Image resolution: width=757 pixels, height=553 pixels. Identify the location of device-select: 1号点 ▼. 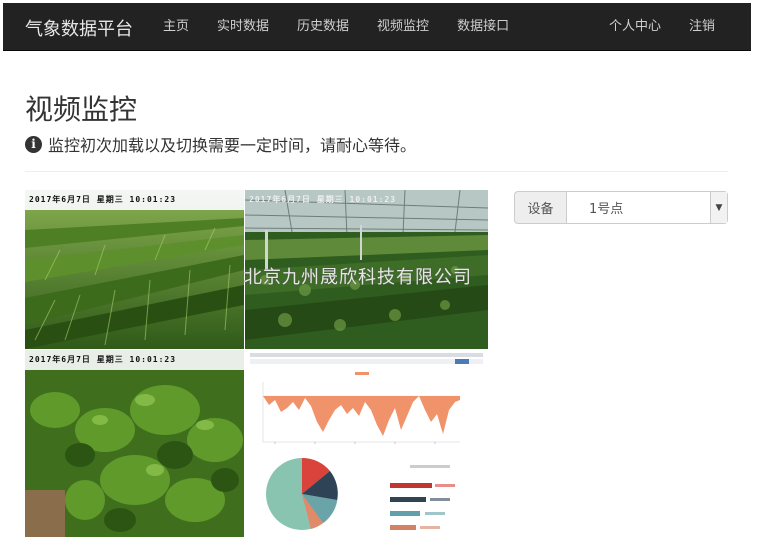
(647, 207).